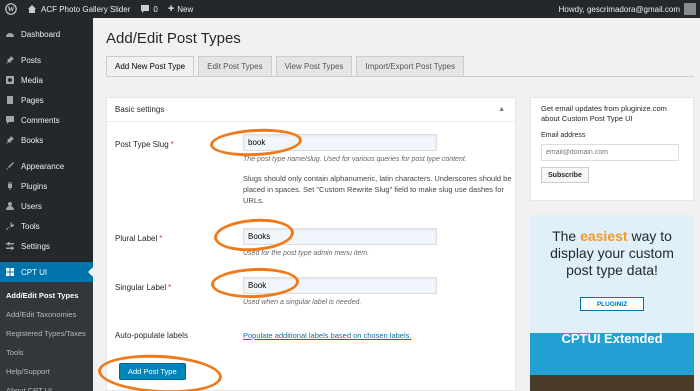 The width and height of the screenshot is (700, 391). Describe the element at coordinates (306, 253) in the screenshot. I see `plural-description: Used for the post type admin menu item.` at that location.